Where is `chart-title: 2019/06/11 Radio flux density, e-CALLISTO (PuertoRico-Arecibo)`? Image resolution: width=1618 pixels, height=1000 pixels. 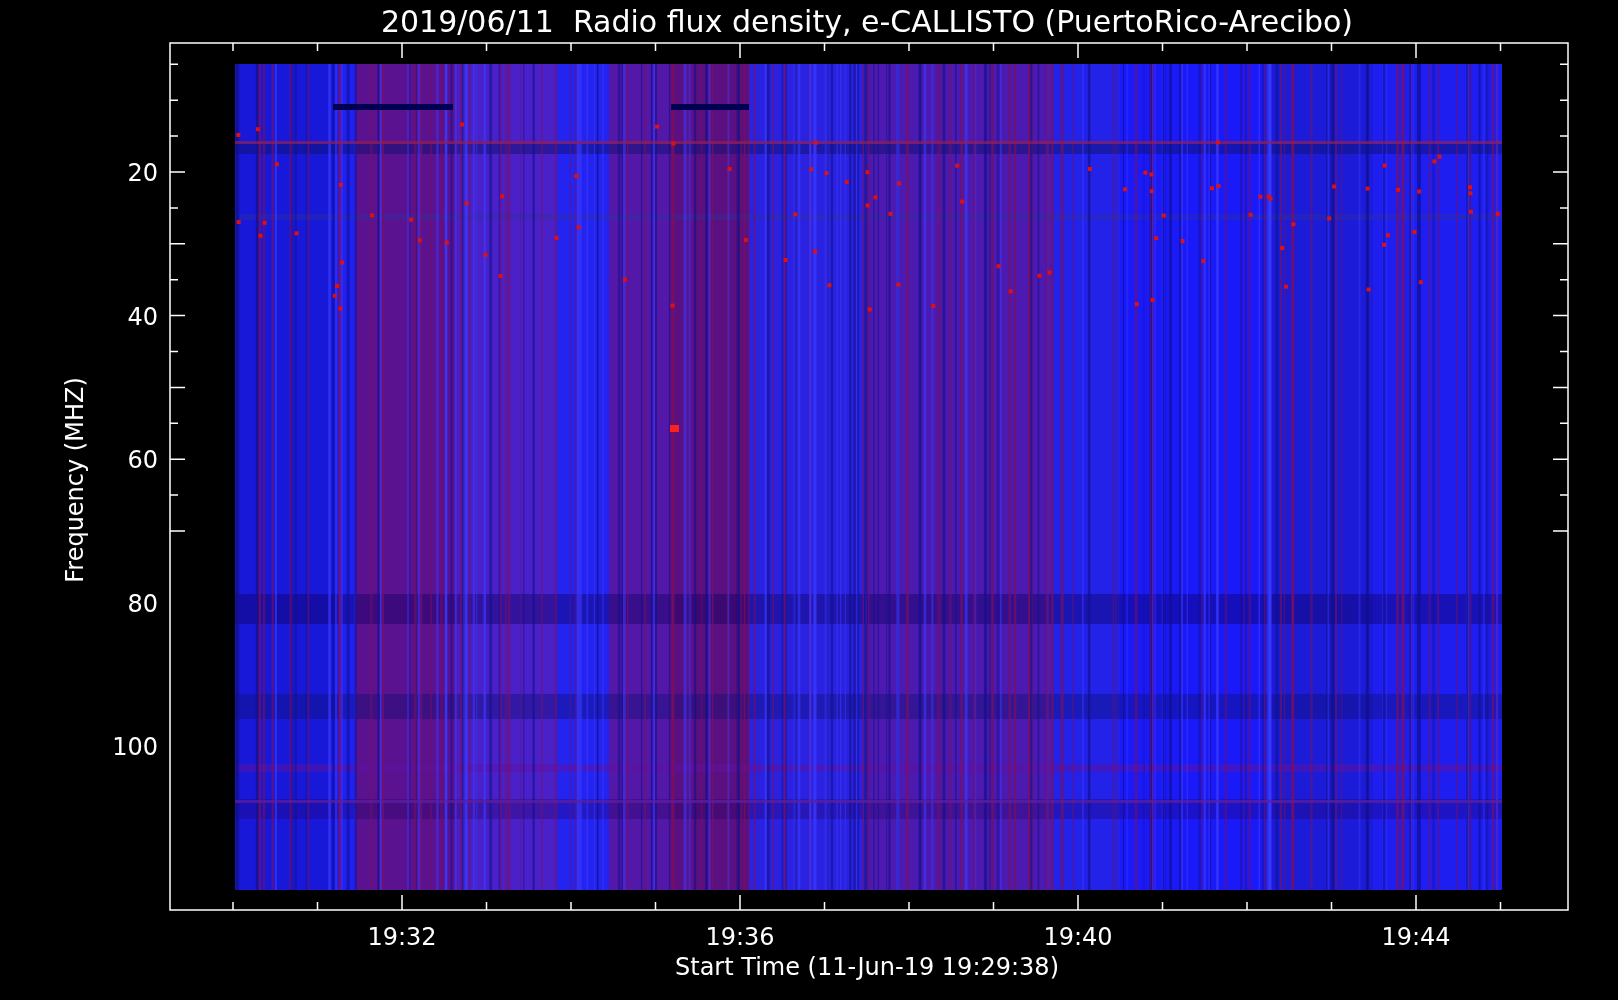
chart-title: 2019/06/11 Radio flux density, e-CALLISTO (PuertoRico-Arecibo) is located at coordinates (867, 21).